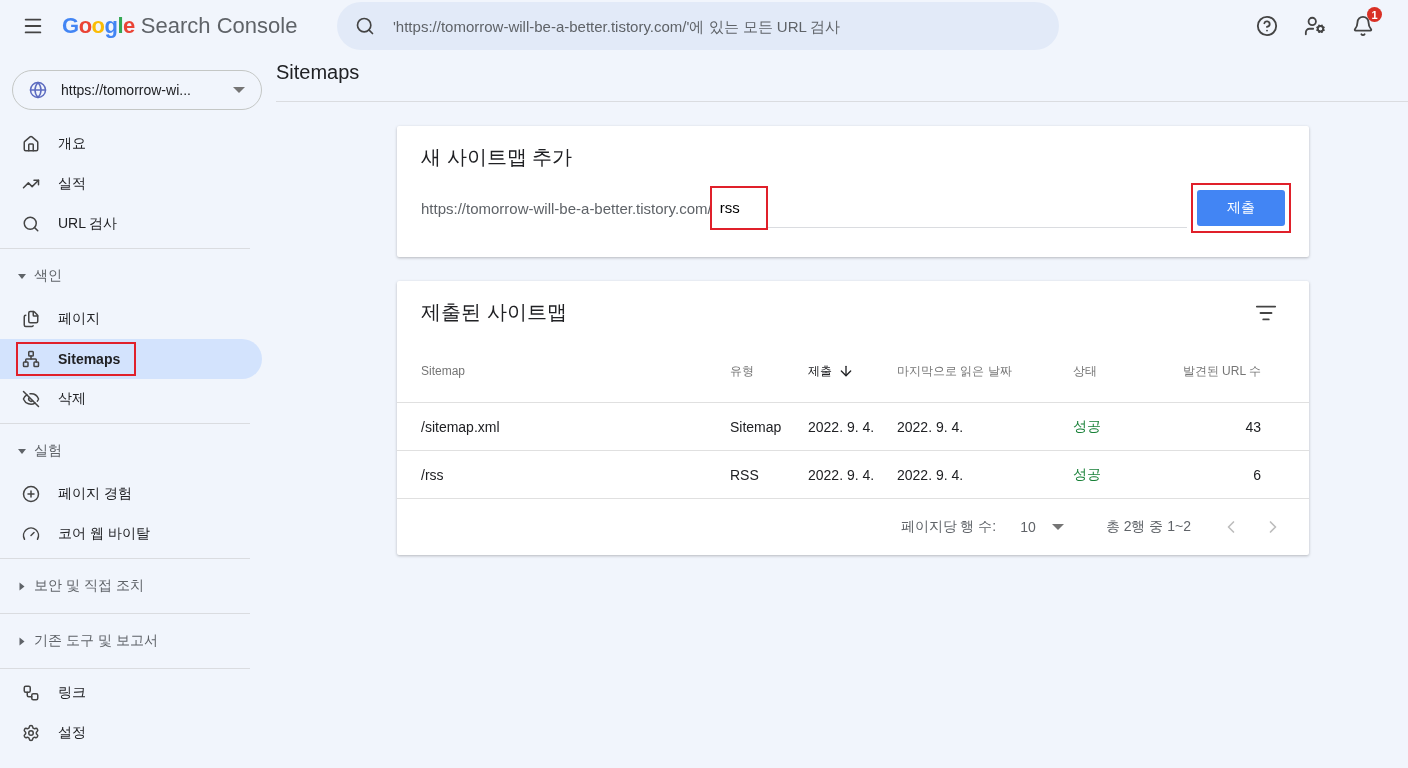 The height and width of the screenshot is (768, 1408). What do you see at coordinates (131, 693) in the screenshot?
I see `nav-item: 링크` at bounding box center [131, 693].